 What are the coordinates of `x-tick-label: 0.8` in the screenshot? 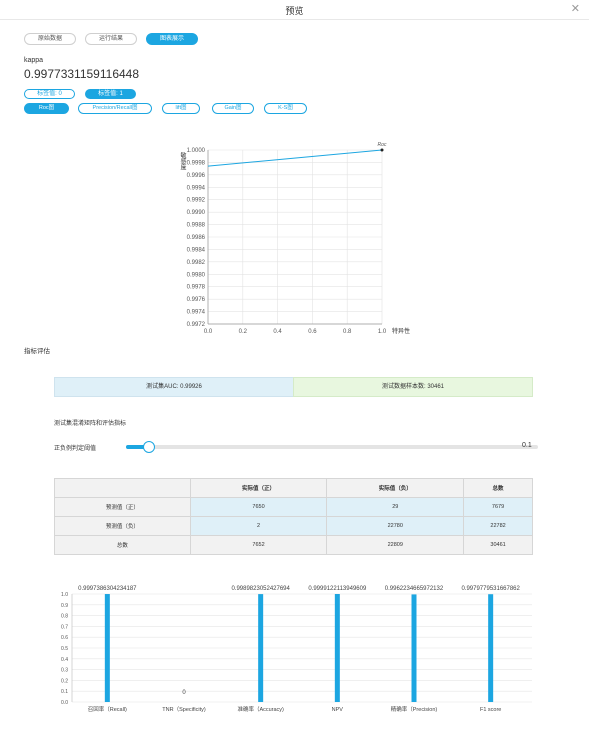 It's located at (347, 332).